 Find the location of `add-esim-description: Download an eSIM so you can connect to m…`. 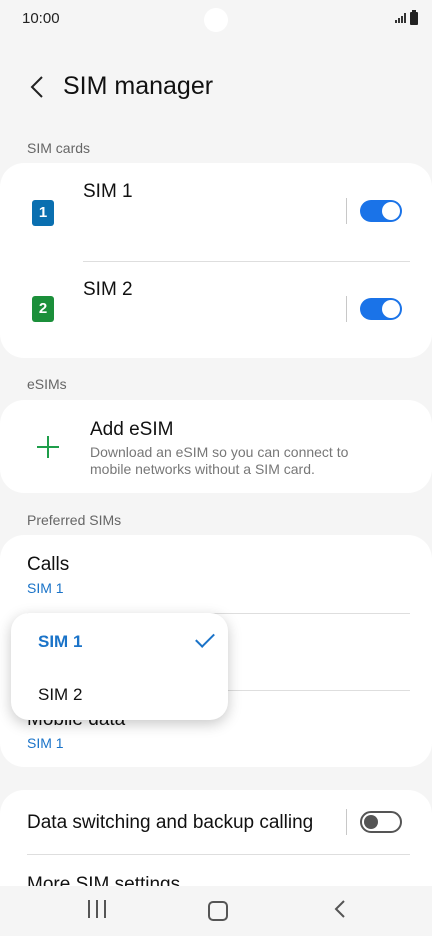

add-esim-description: Download an eSIM so you can connect to m… is located at coordinates (219, 460).